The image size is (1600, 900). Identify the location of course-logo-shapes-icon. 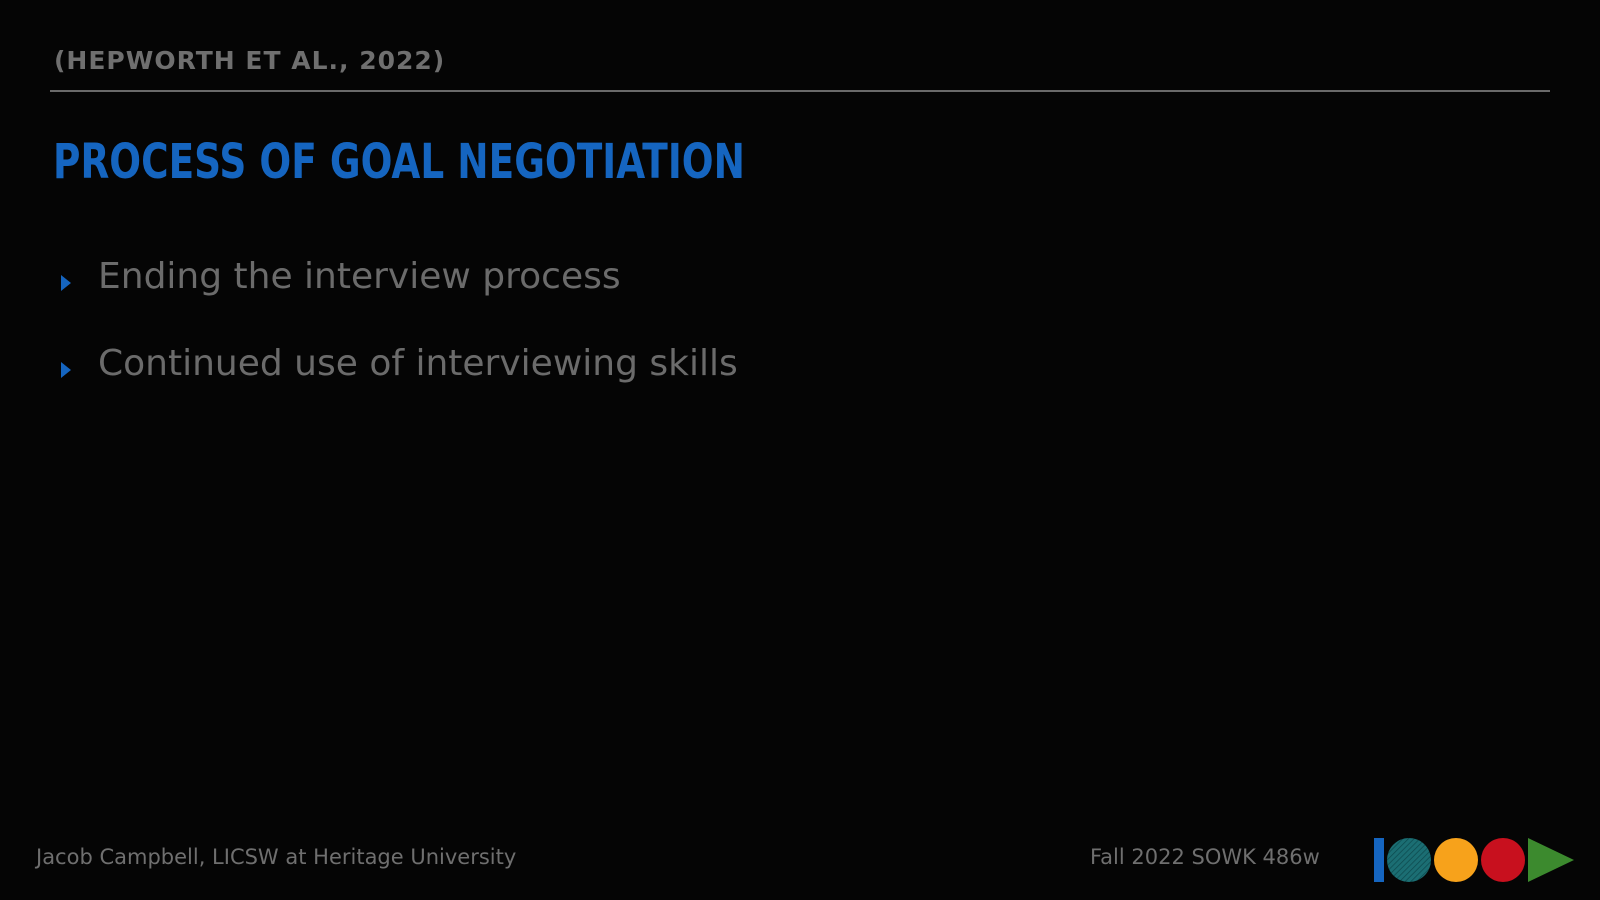
(1474, 860).